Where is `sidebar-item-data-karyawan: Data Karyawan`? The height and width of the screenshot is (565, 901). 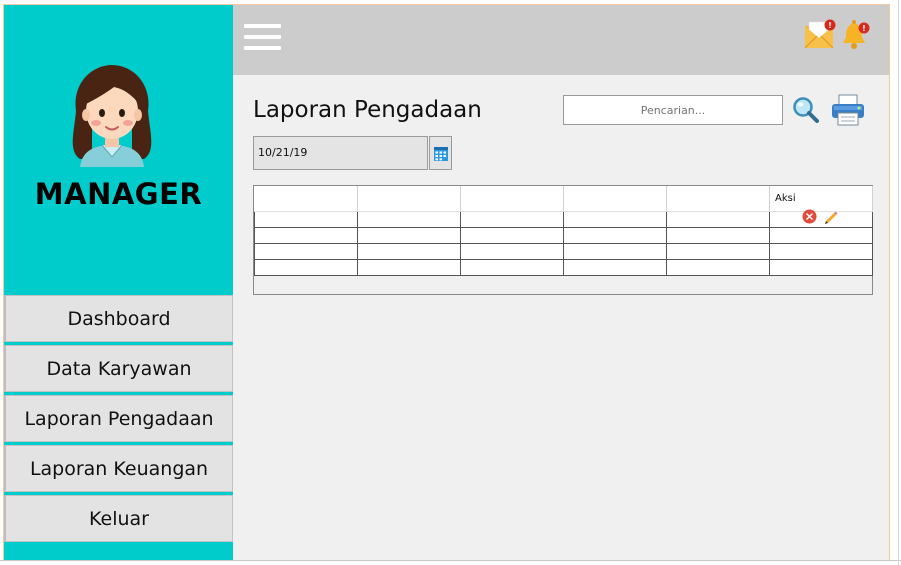
sidebar-item-data-karyawan: Data Karyawan is located at coordinates (118, 368).